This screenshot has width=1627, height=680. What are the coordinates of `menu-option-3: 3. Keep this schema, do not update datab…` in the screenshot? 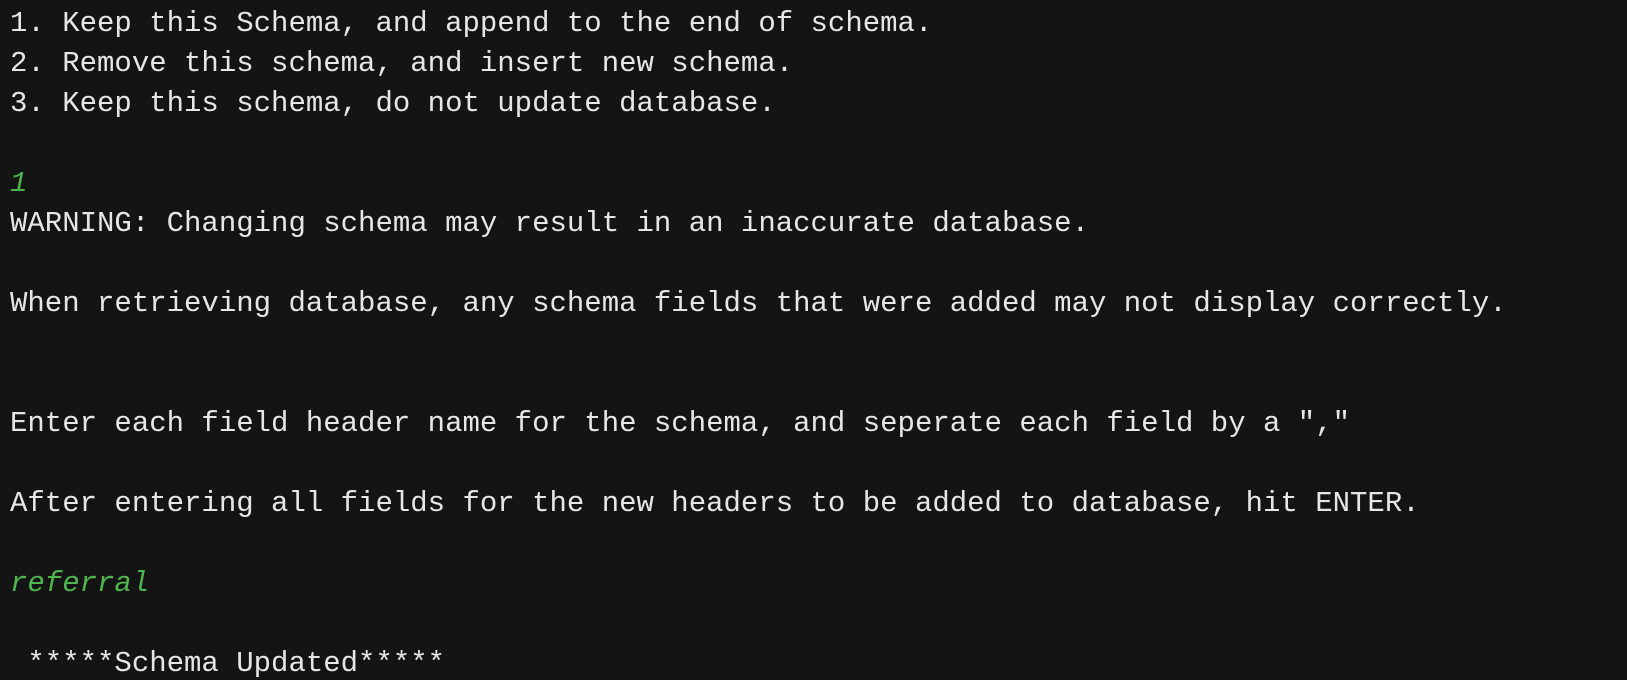 It's located at (393, 103).